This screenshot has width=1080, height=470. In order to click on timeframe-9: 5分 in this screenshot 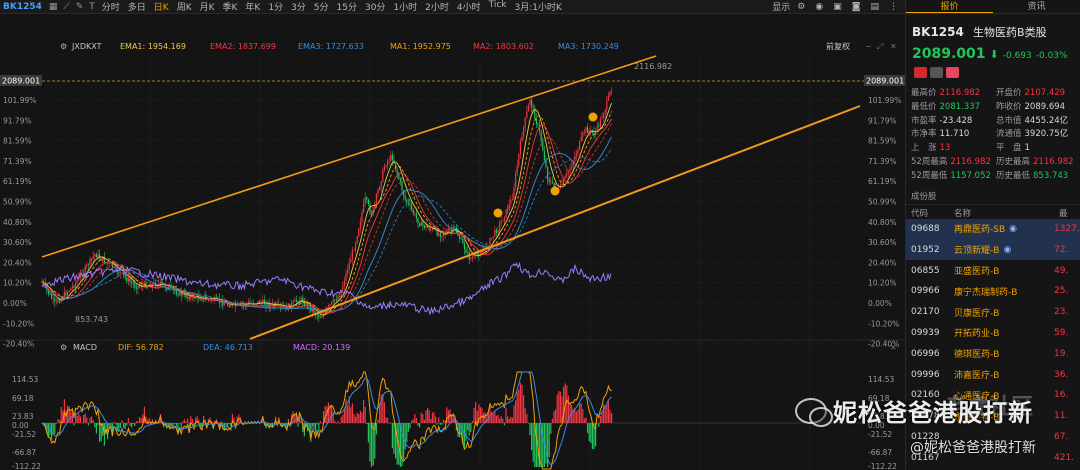, I will do `click(321, 6)`.